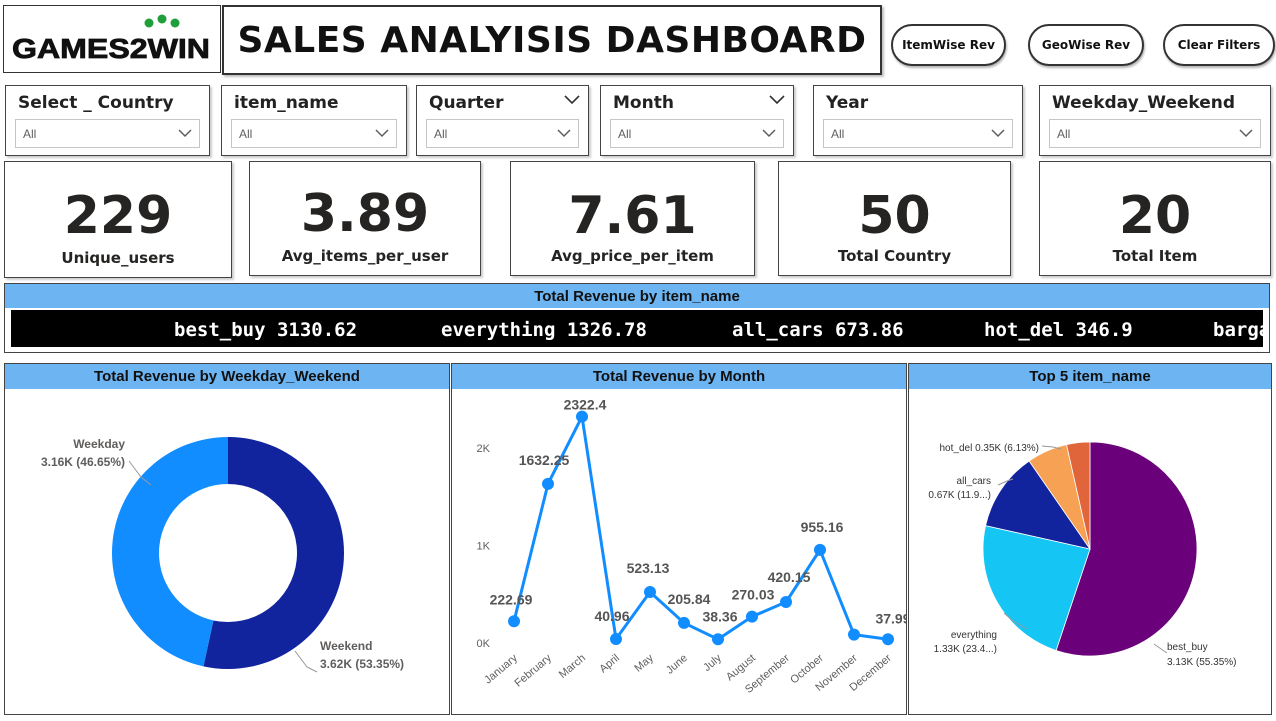 This screenshot has width=1276, height=721. I want to click on data-label: 1632.25, so click(544, 460).